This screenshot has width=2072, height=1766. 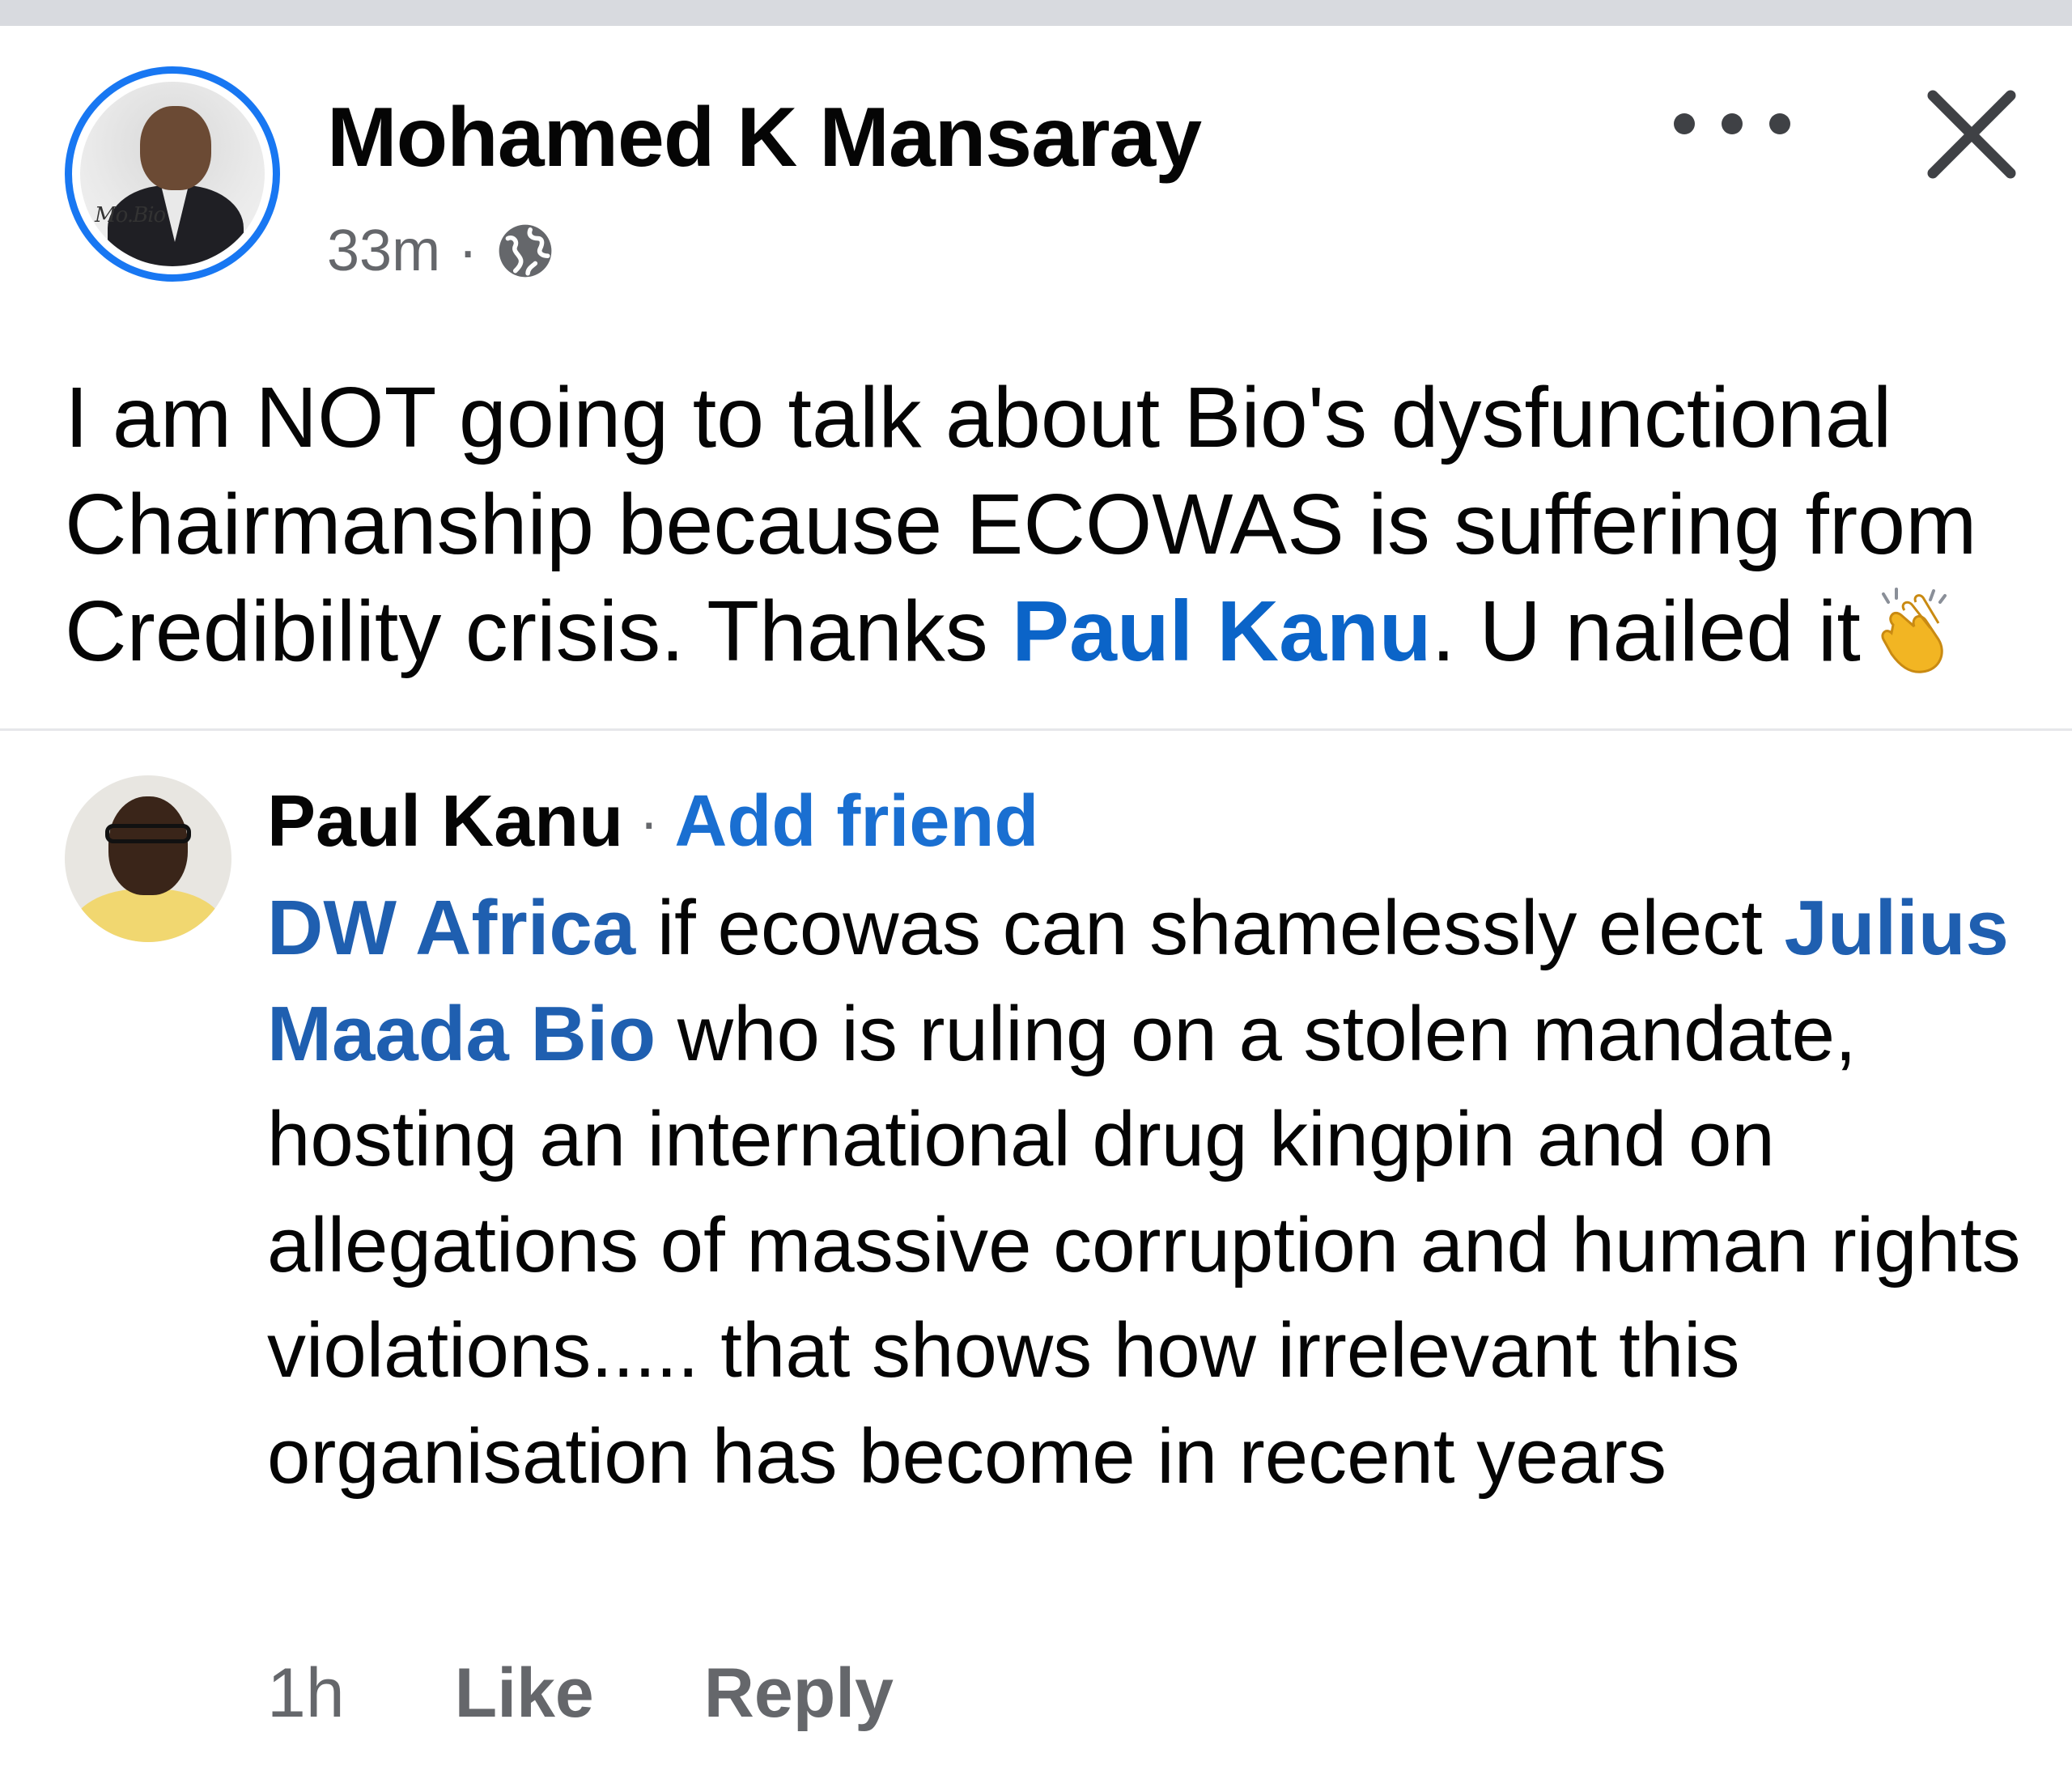 I want to click on globe-icon, so click(x=525, y=251).